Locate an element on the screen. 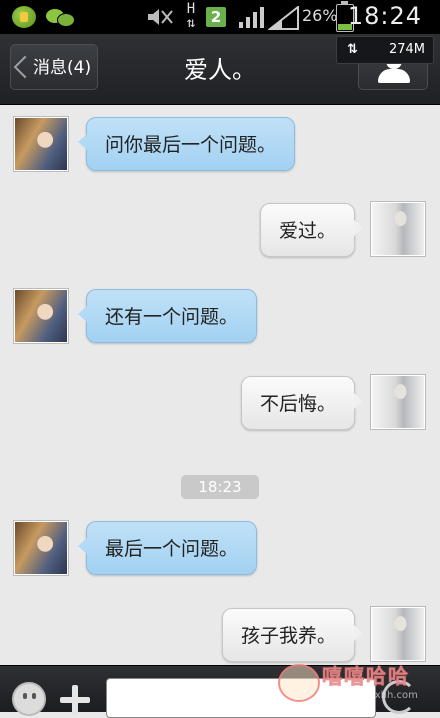  sim-badge: 2 is located at coordinates (216, 17).